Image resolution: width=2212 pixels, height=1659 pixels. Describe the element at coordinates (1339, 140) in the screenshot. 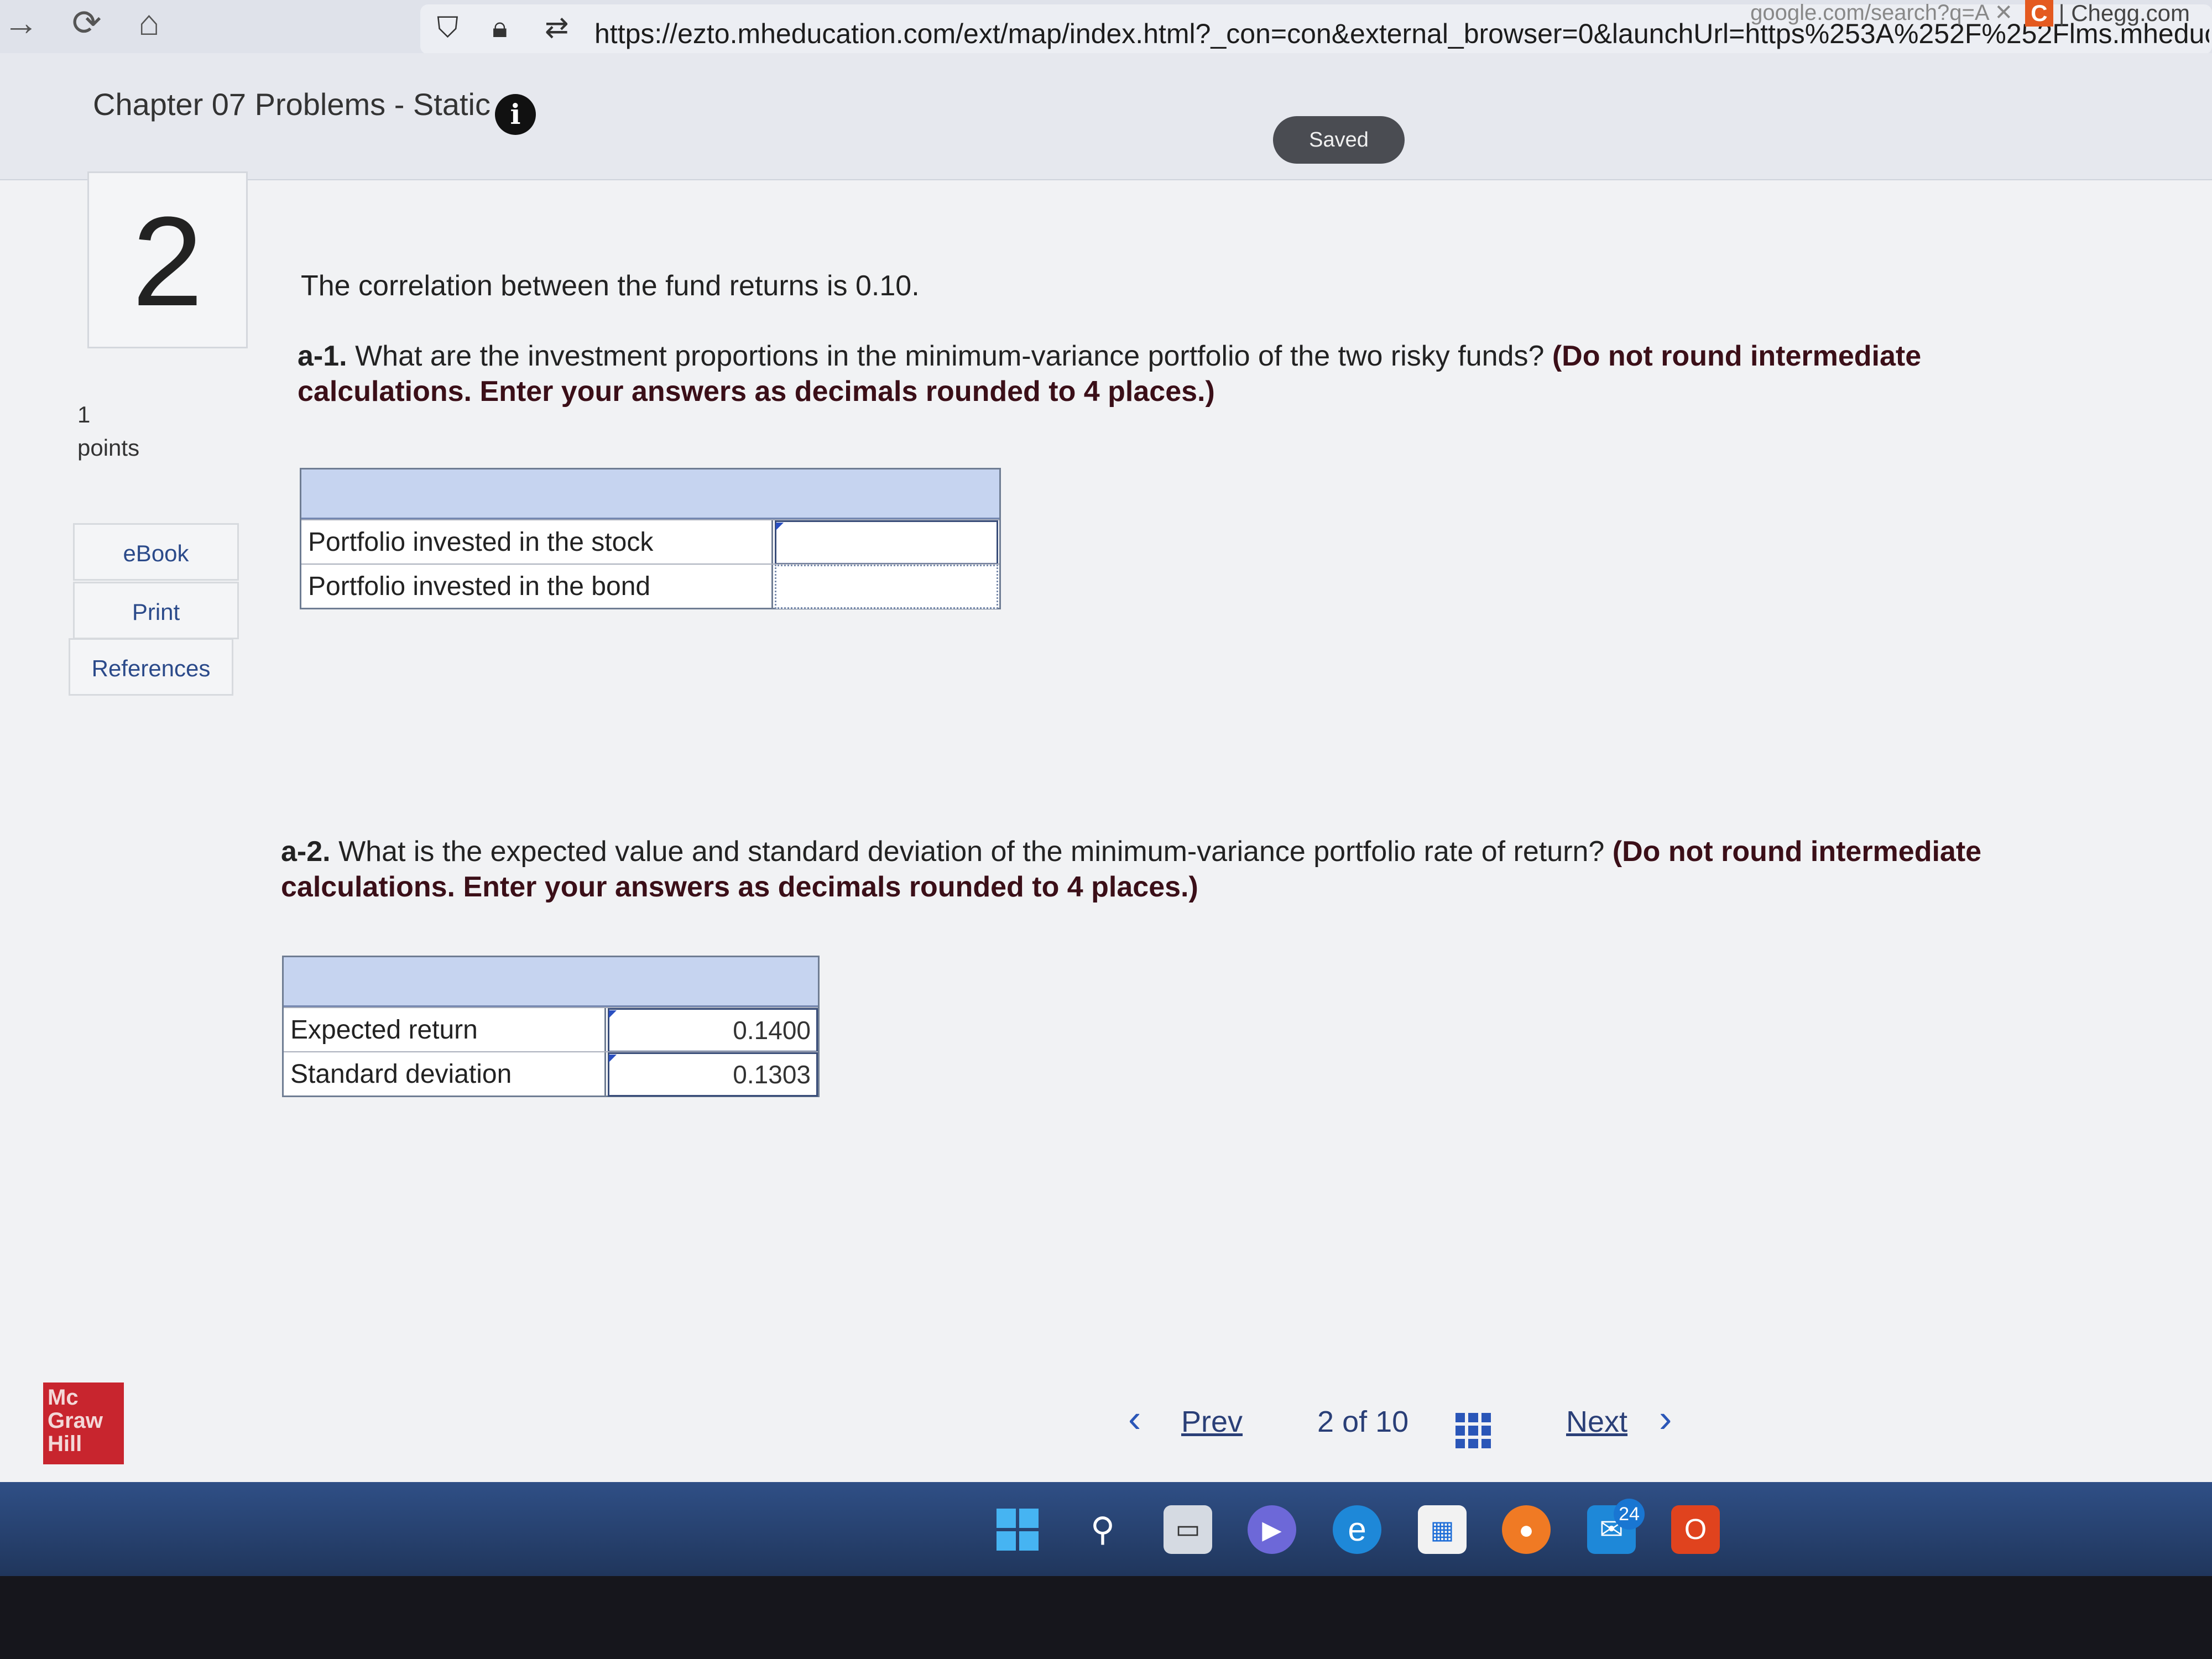

I see `saved-status-button: Saved` at that location.